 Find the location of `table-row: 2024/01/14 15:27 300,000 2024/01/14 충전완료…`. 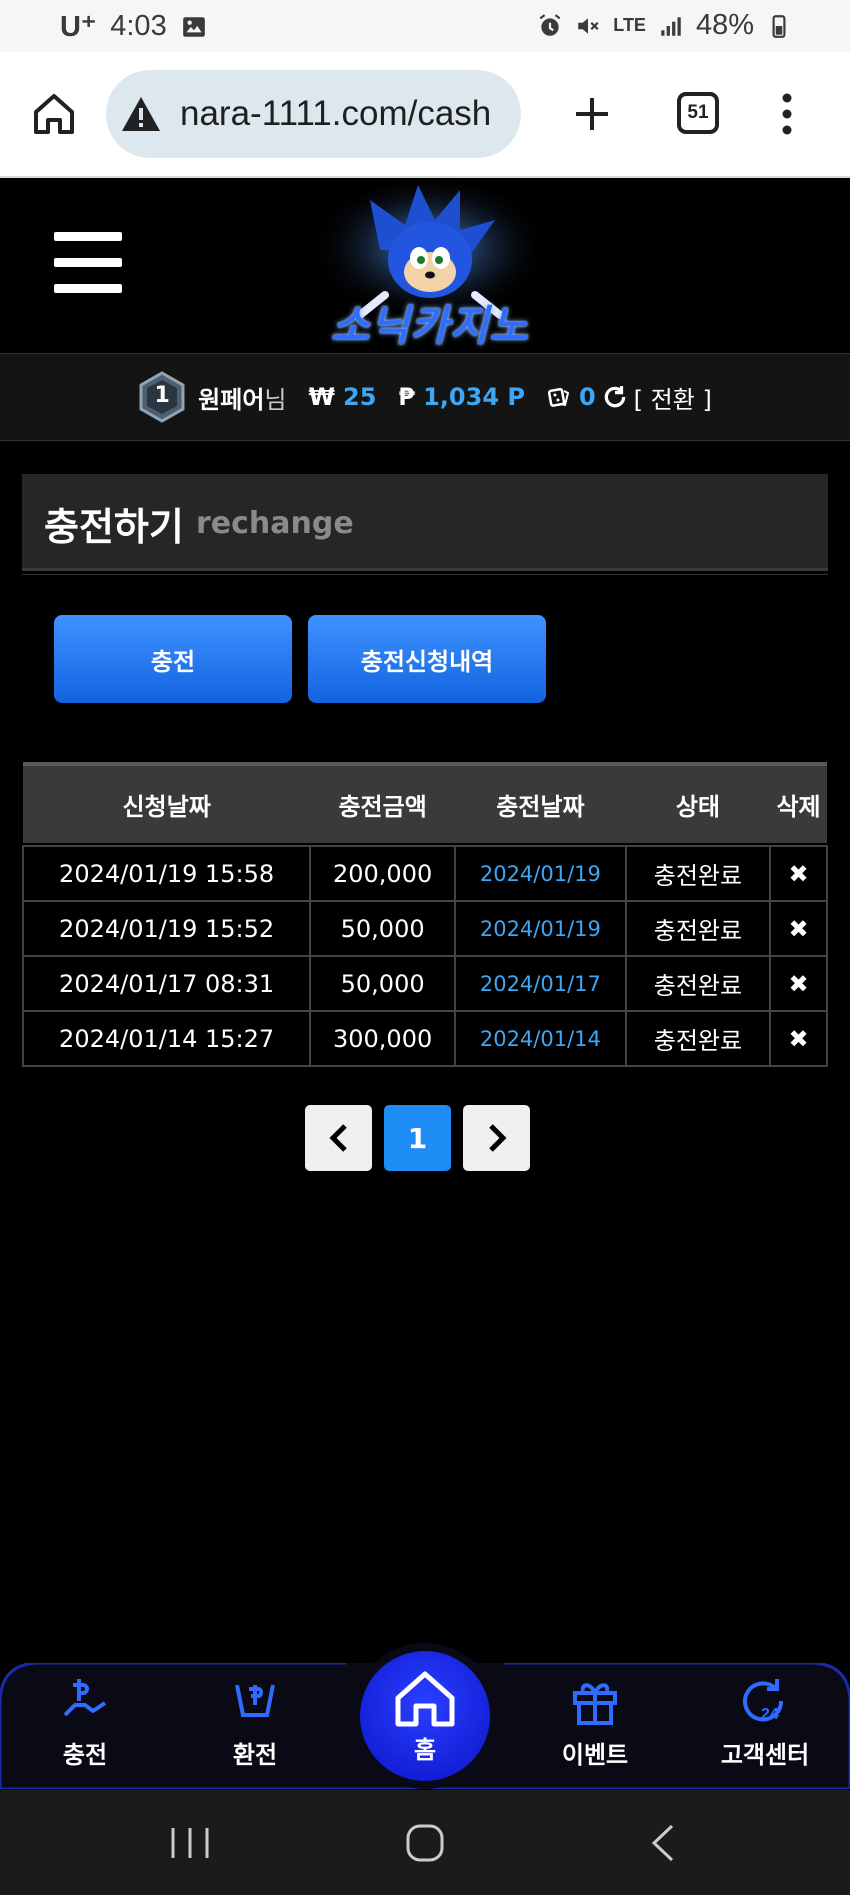

table-row: 2024/01/14 15:27 300,000 2024/01/14 충전완료… is located at coordinates (424, 1038).